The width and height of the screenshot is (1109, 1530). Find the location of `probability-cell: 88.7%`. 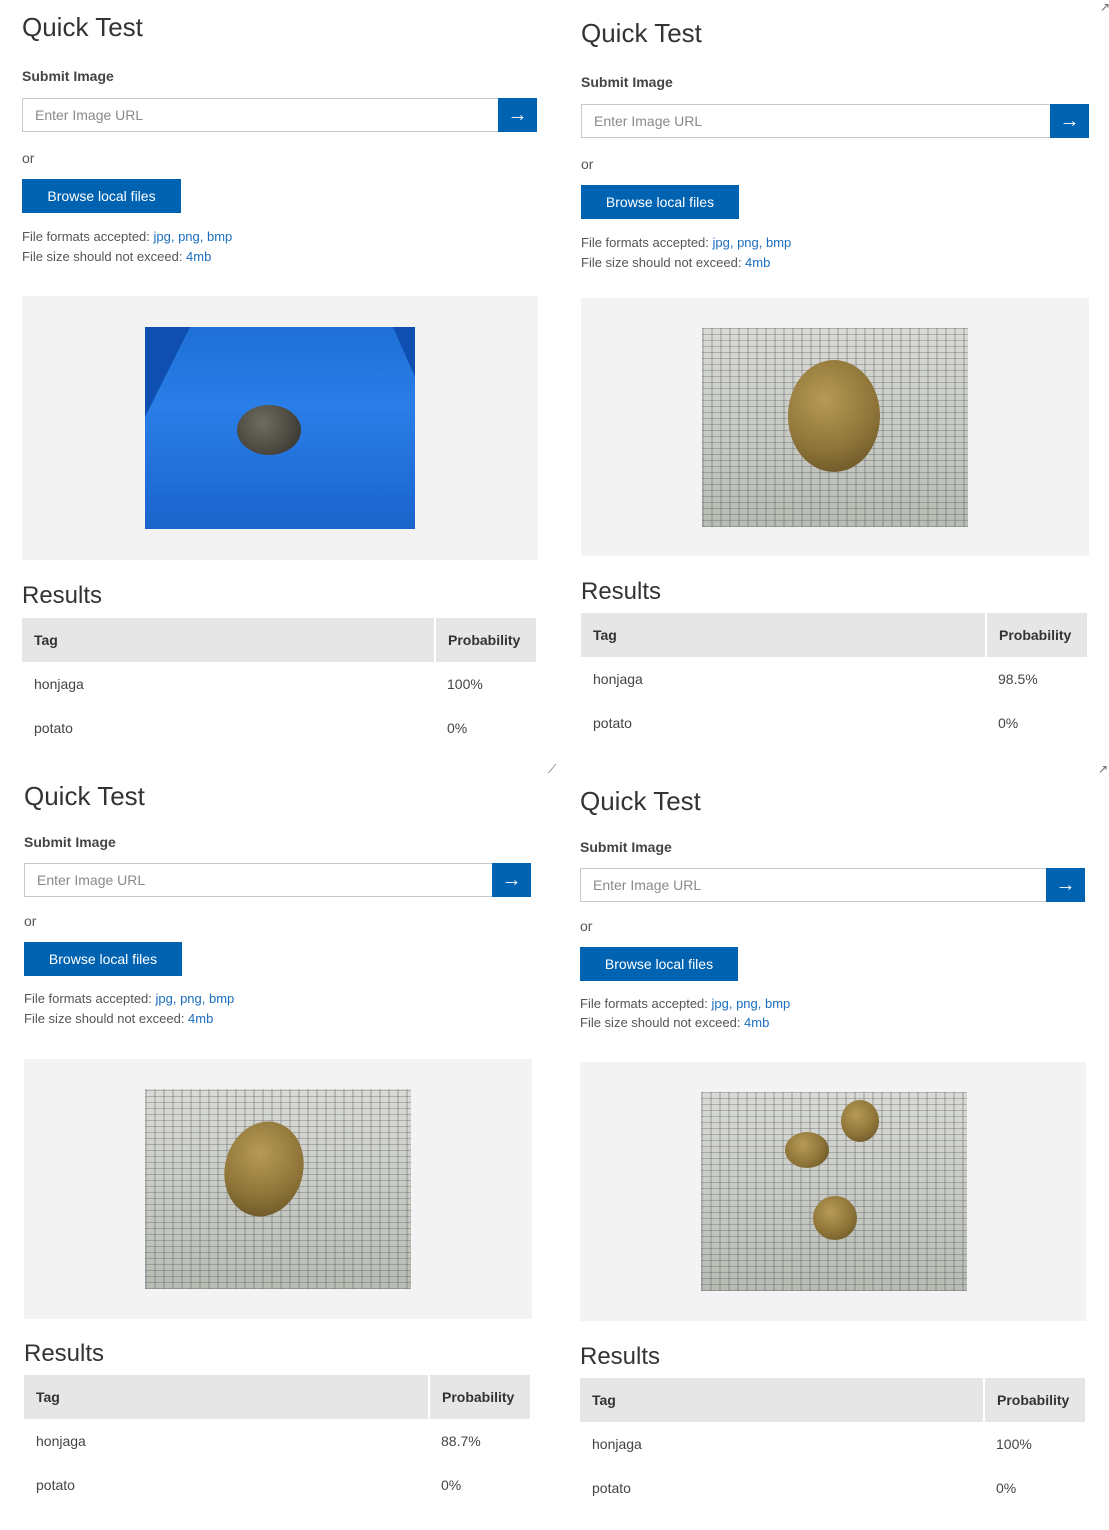

probability-cell: 88.7% is located at coordinates (461, 1441).